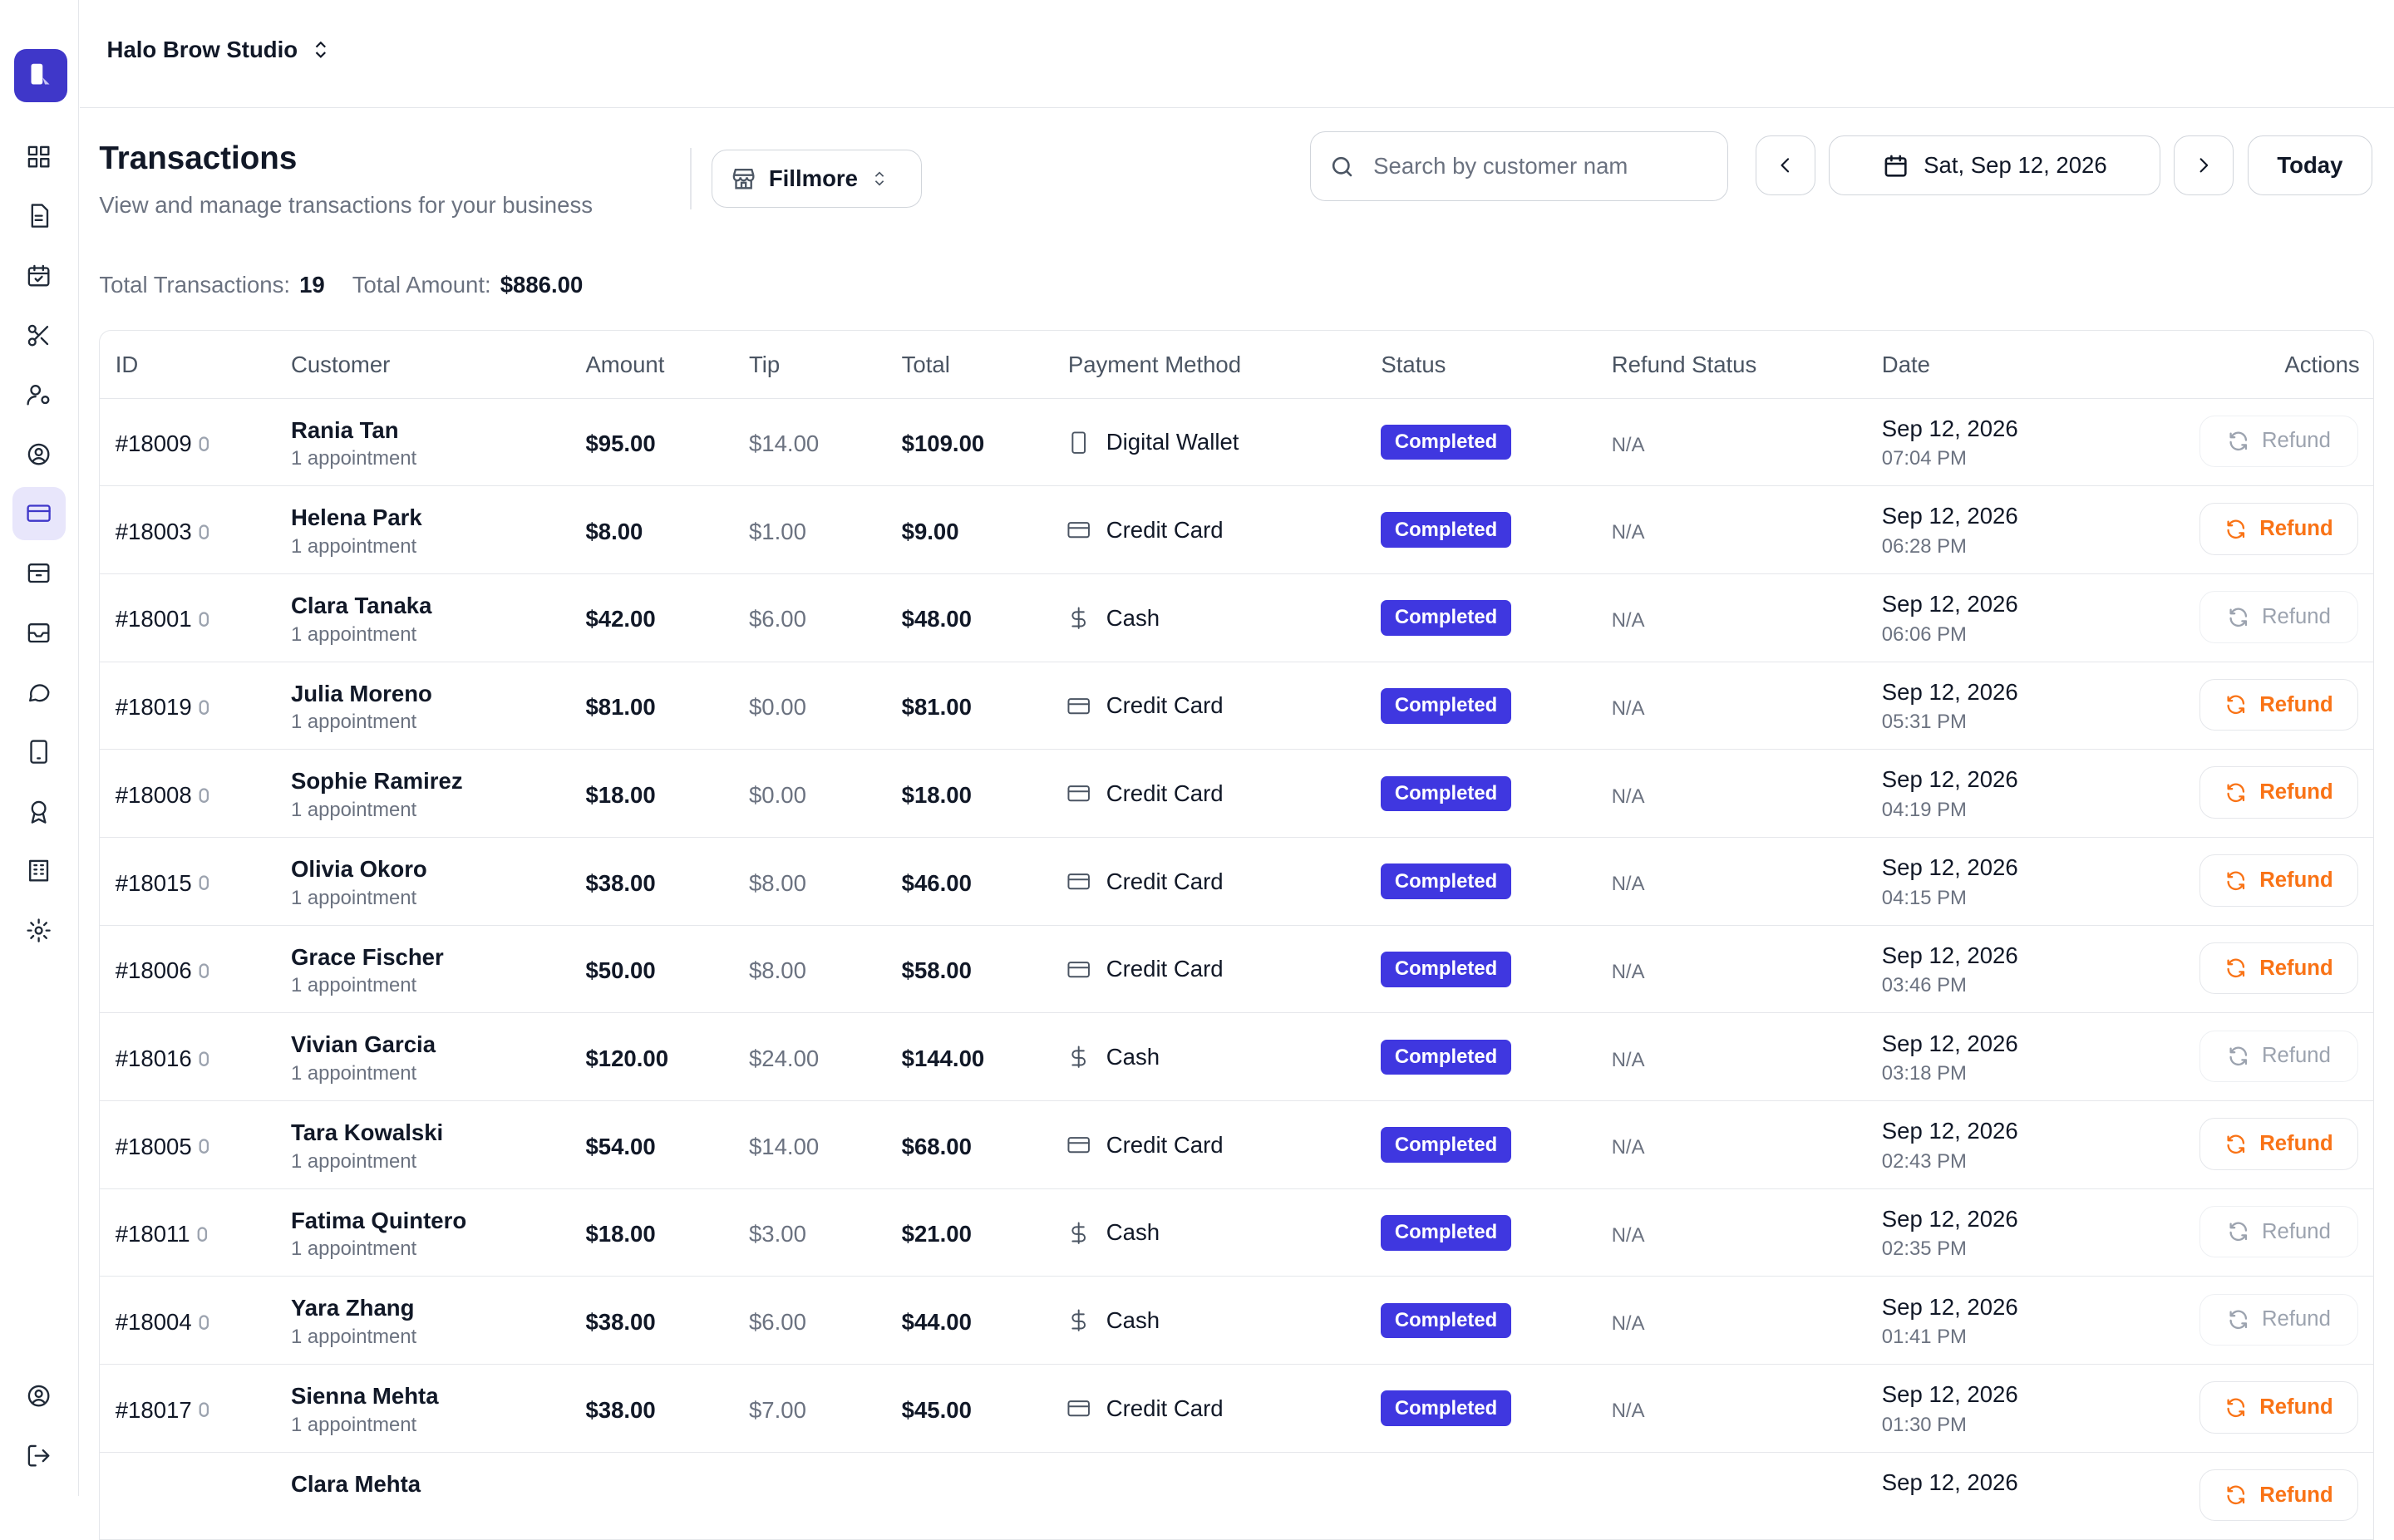  I want to click on tip: $7.00, so click(777, 1409).